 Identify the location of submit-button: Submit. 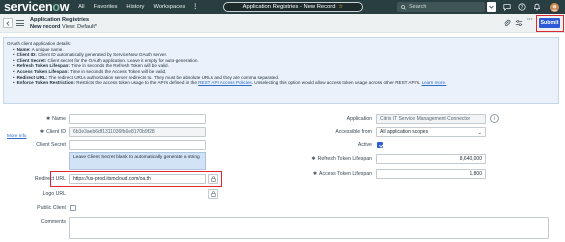
(549, 23).